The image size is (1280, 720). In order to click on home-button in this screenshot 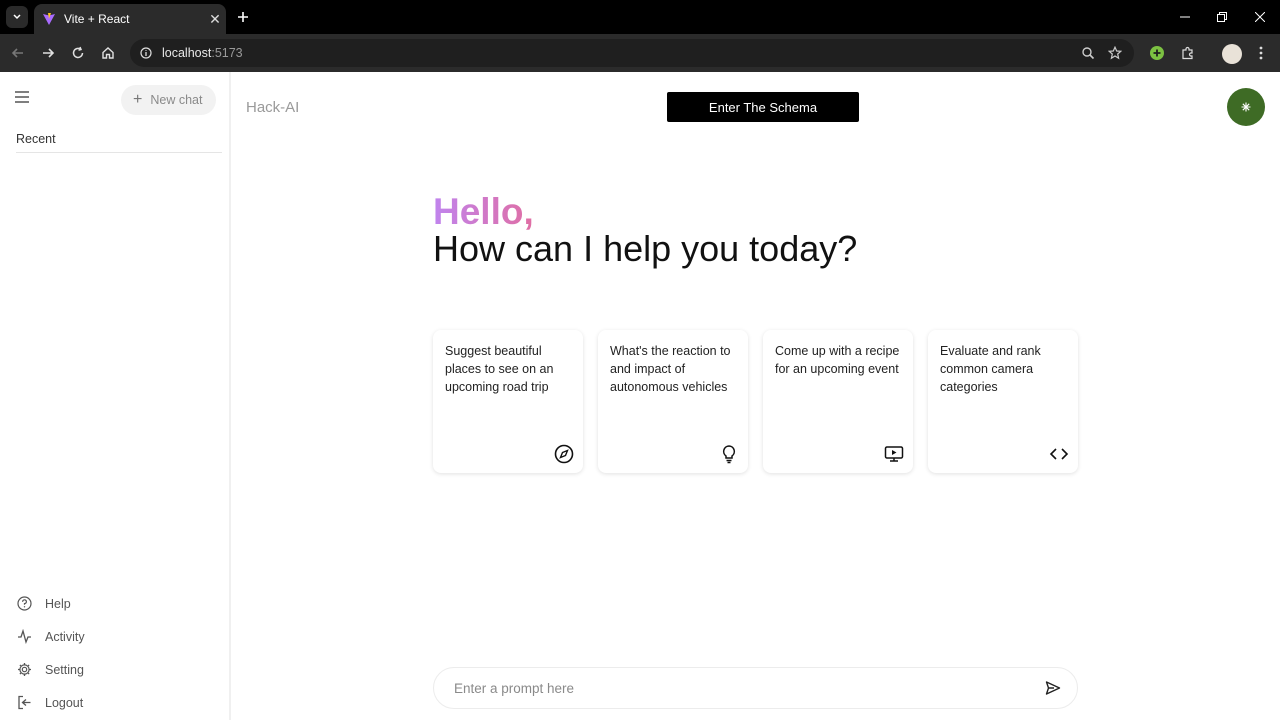, I will do `click(108, 53)`.